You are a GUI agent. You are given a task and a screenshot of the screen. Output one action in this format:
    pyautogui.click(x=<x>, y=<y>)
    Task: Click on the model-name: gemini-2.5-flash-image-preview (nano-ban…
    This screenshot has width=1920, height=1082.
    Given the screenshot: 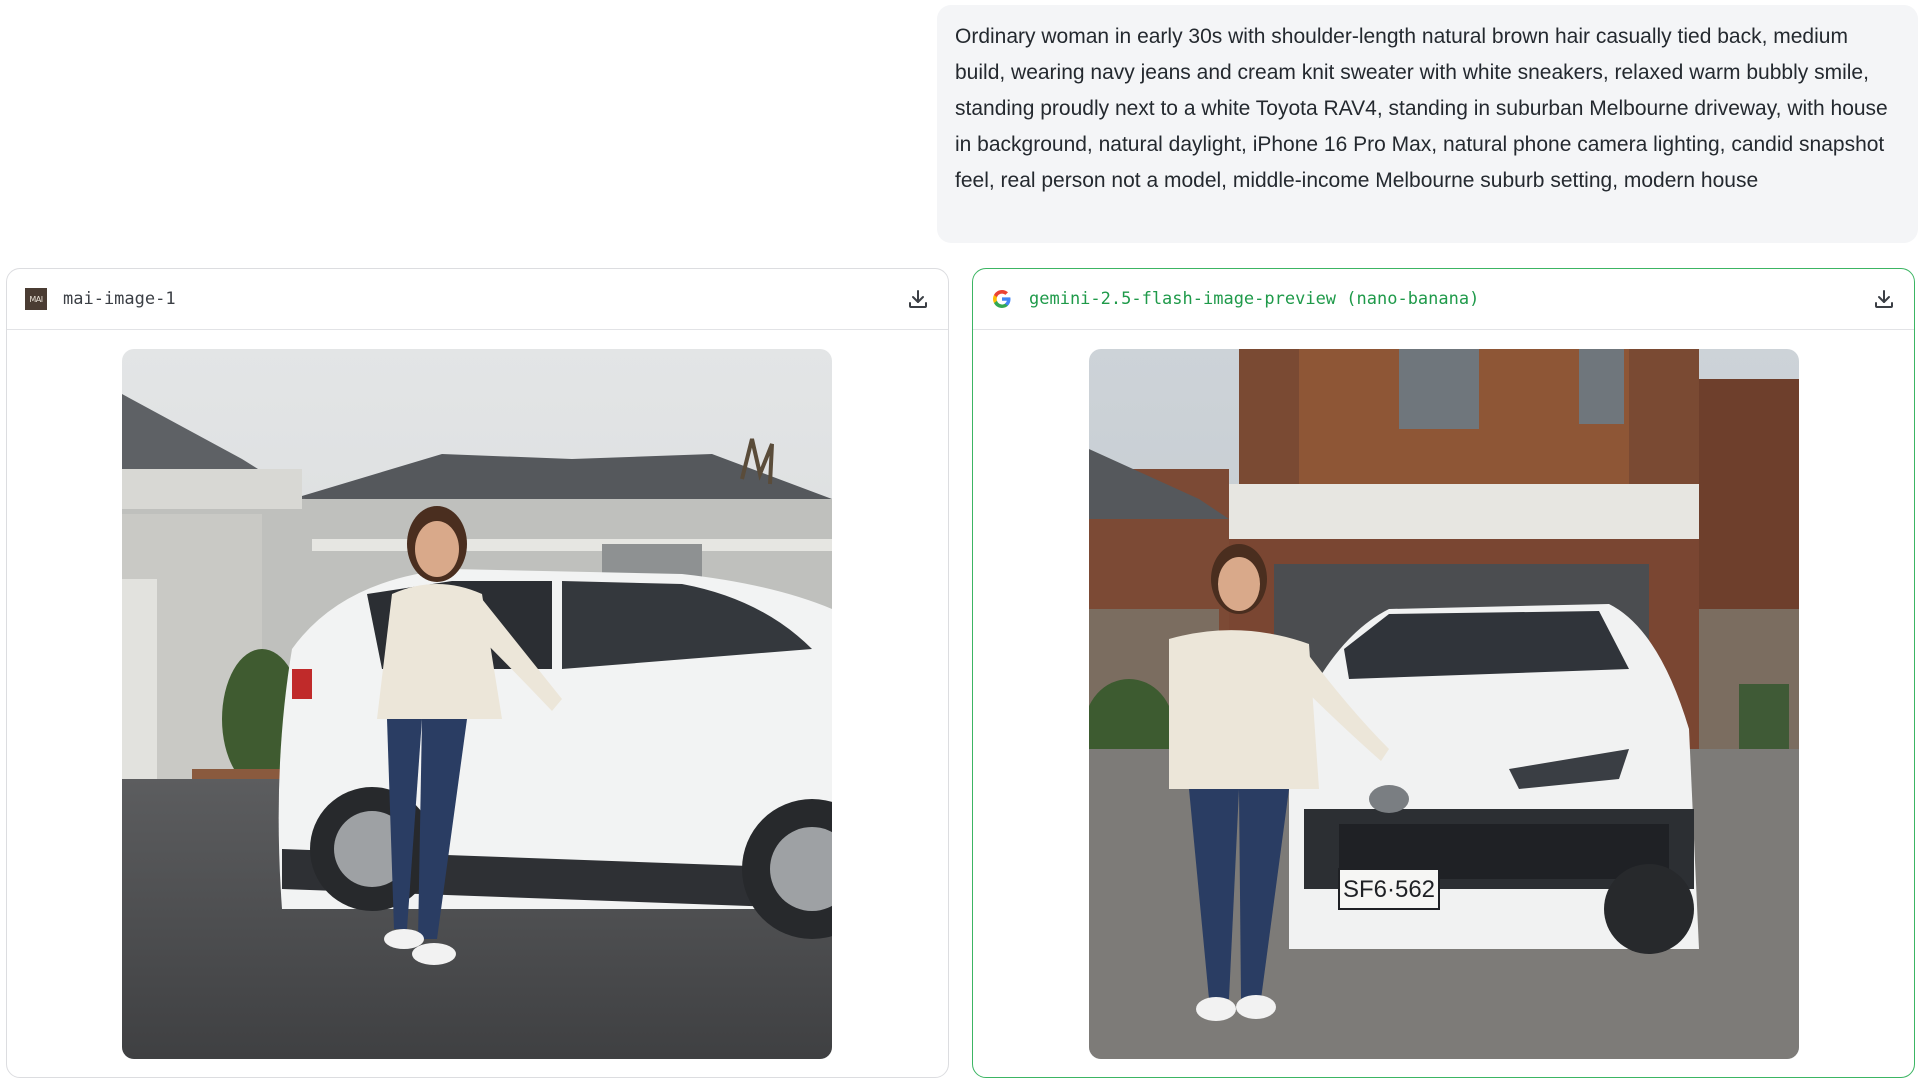 What is the action you would take?
    pyautogui.click(x=1254, y=299)
    